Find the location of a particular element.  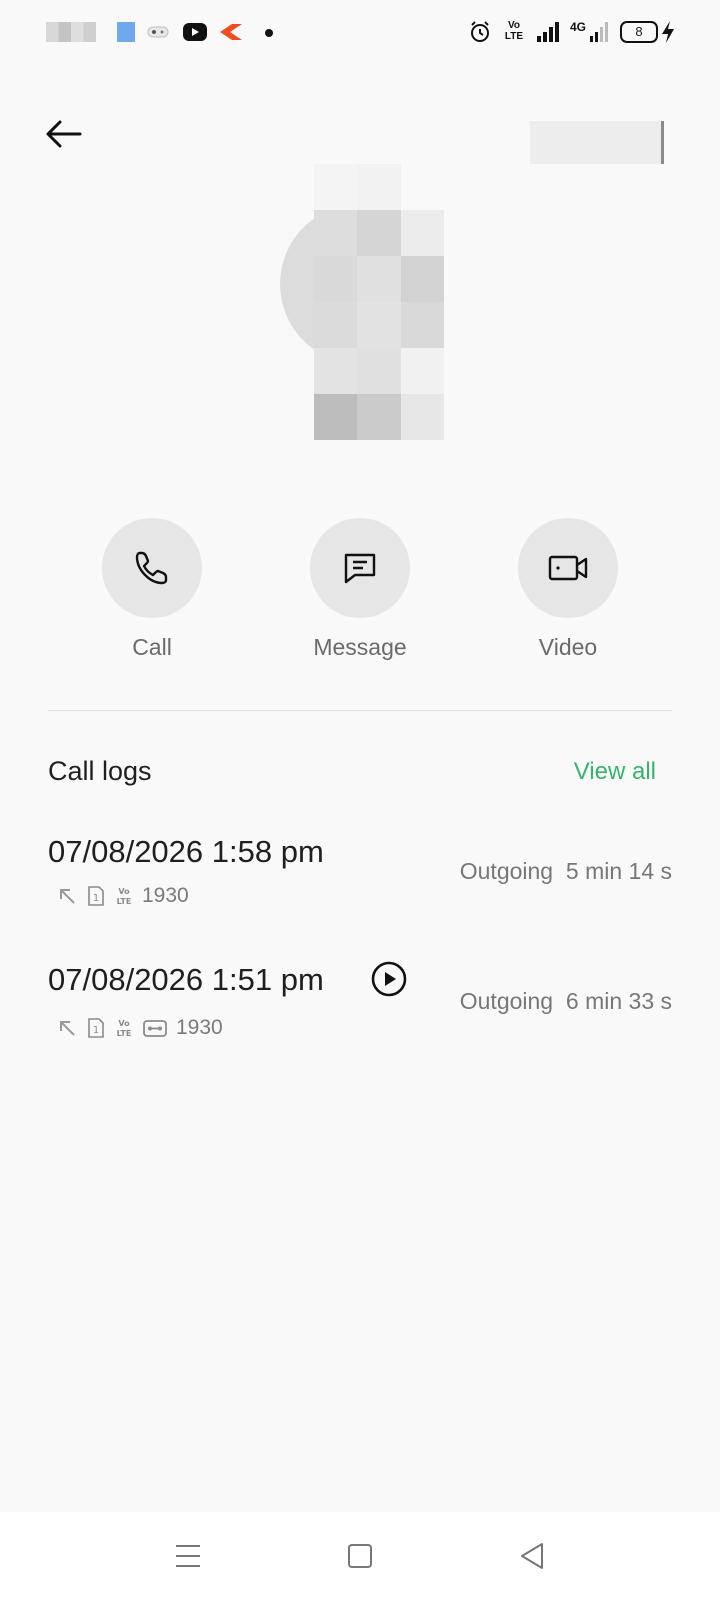

message-label: Message is located at coordinates (360, 647).